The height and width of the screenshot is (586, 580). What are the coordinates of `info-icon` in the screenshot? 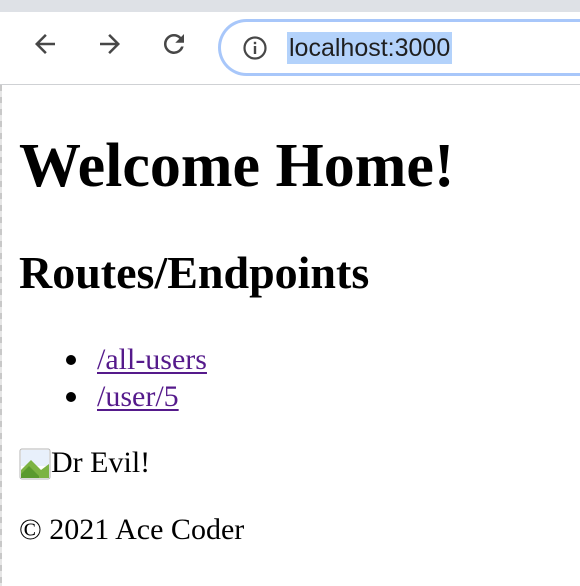 It's located at (255, 48).